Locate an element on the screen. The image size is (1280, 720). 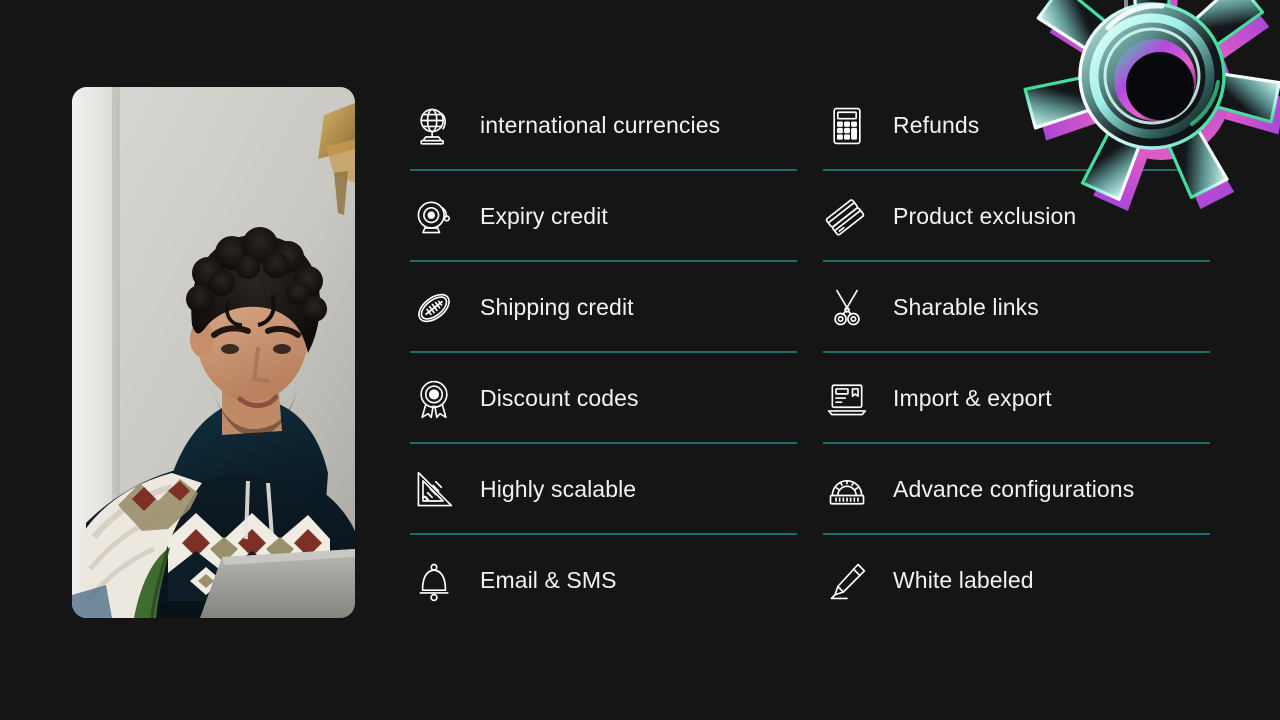
feature-label: Import & export is located at coordinates (972, 398).